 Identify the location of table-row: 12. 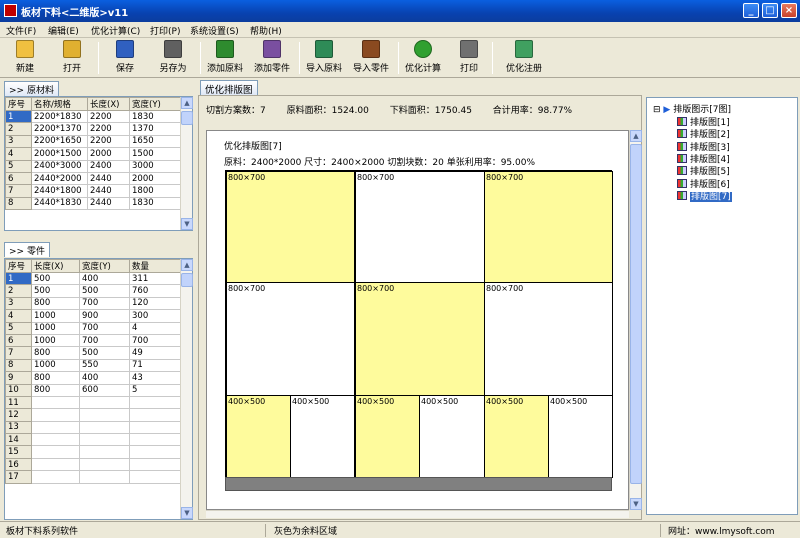
(93, 415).